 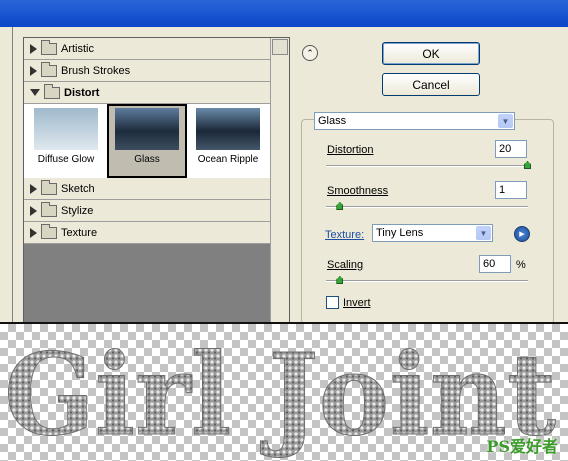 I want to click on distortion-slider-track, so click(x=427, y=166).